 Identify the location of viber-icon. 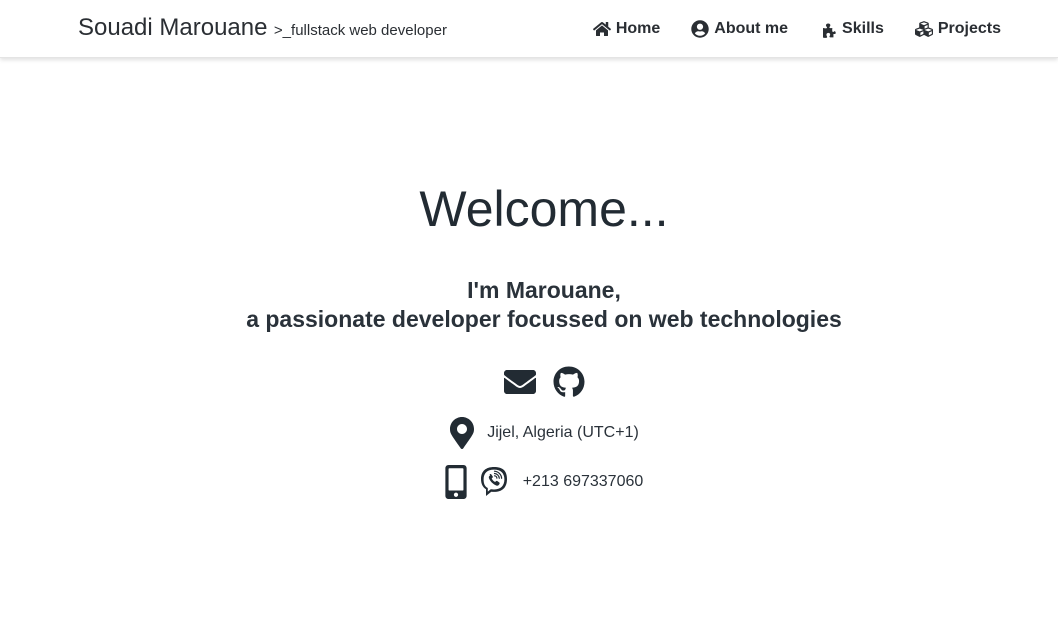
(494, 482).